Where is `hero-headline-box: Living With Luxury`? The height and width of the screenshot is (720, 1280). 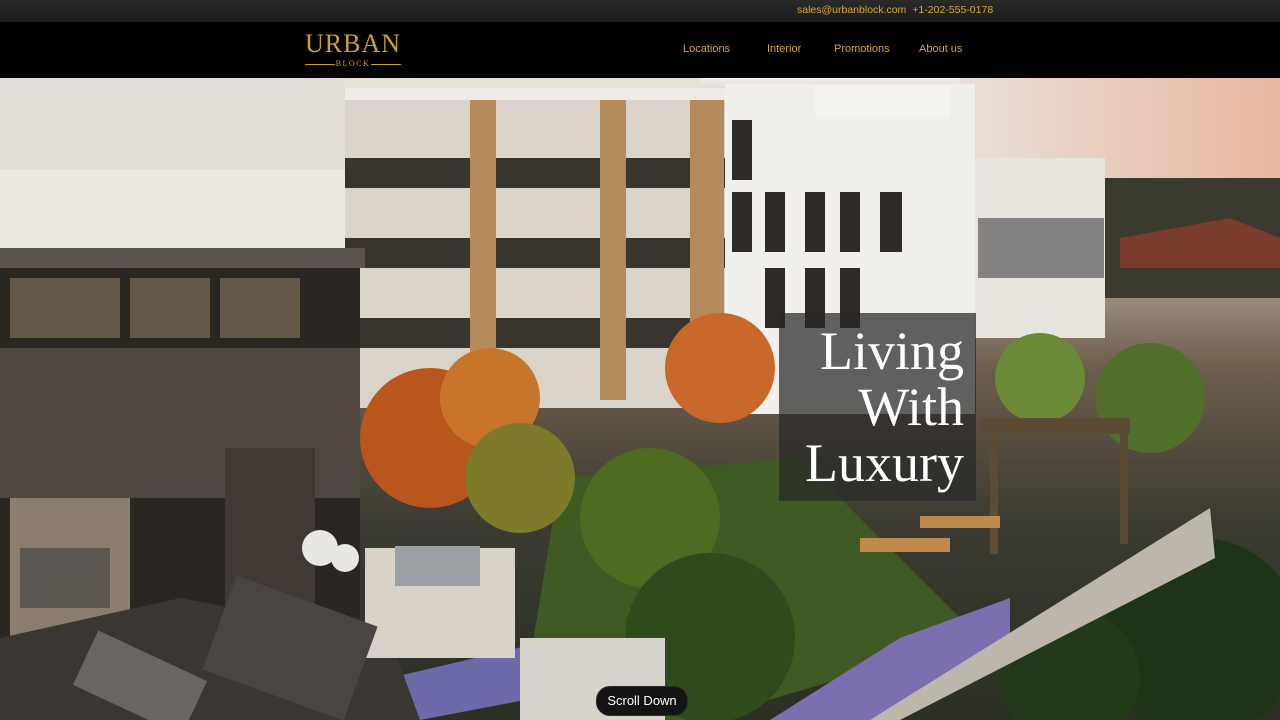
hero-headline-box: Living With Luxury is located at coordinates (877, 407).